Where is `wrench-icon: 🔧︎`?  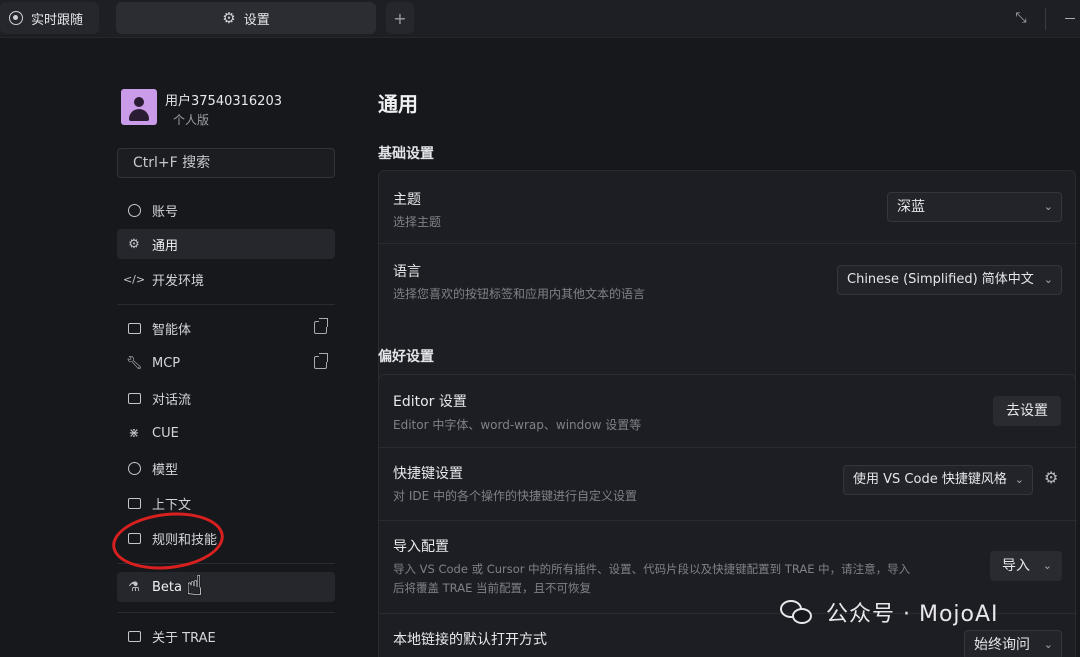
wrench-icon: 🔧︎ is located at coordinates (134, 363).